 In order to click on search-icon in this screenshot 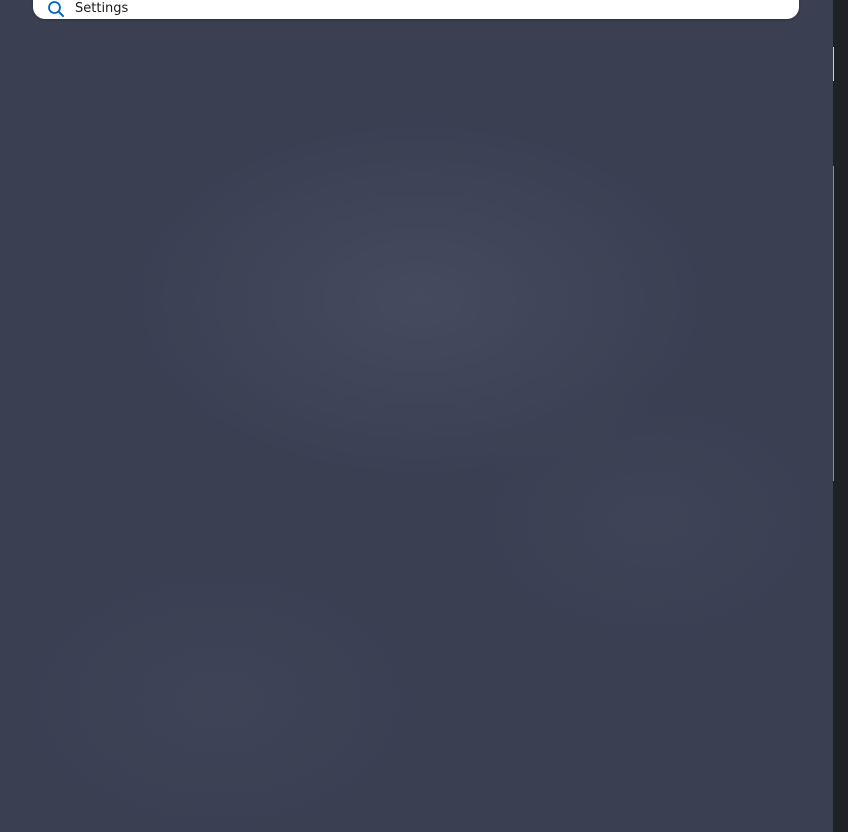, I will do `click(56, 9)`.